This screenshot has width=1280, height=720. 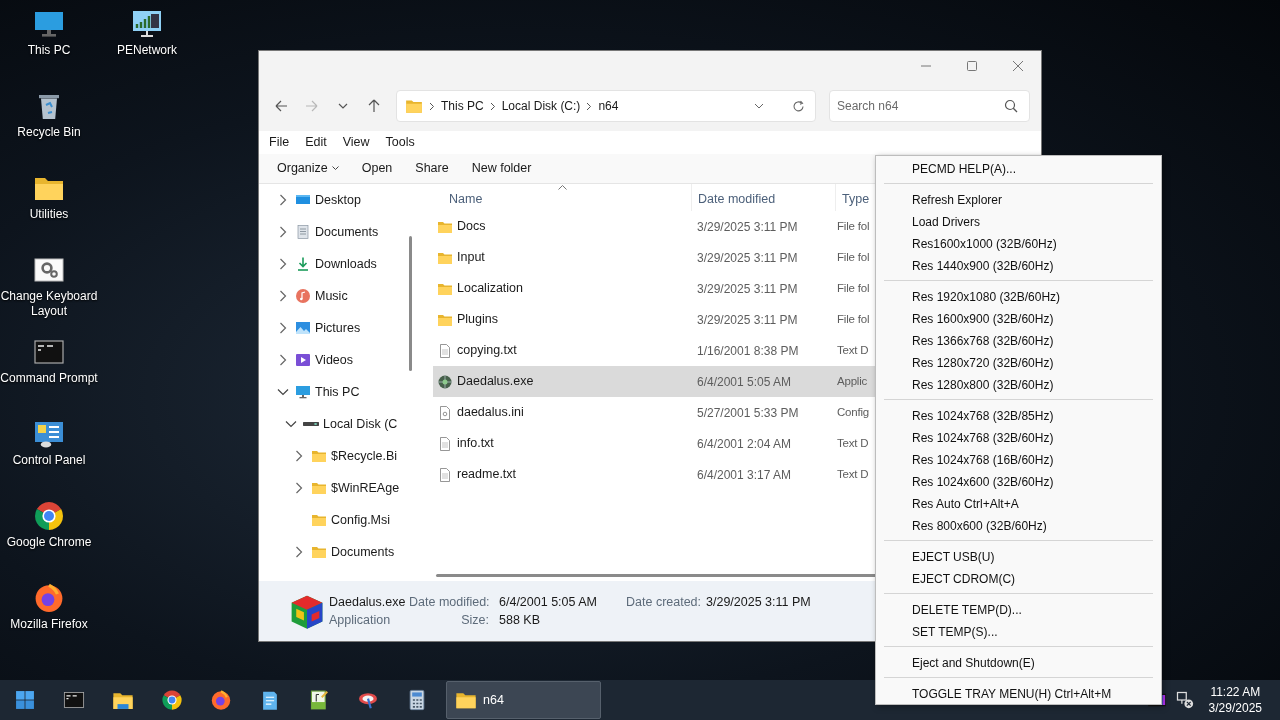 What do you see at coordinates (853, 257) in the screenshot?
I see `file-type: File fol` at bounding box center [853, 257].